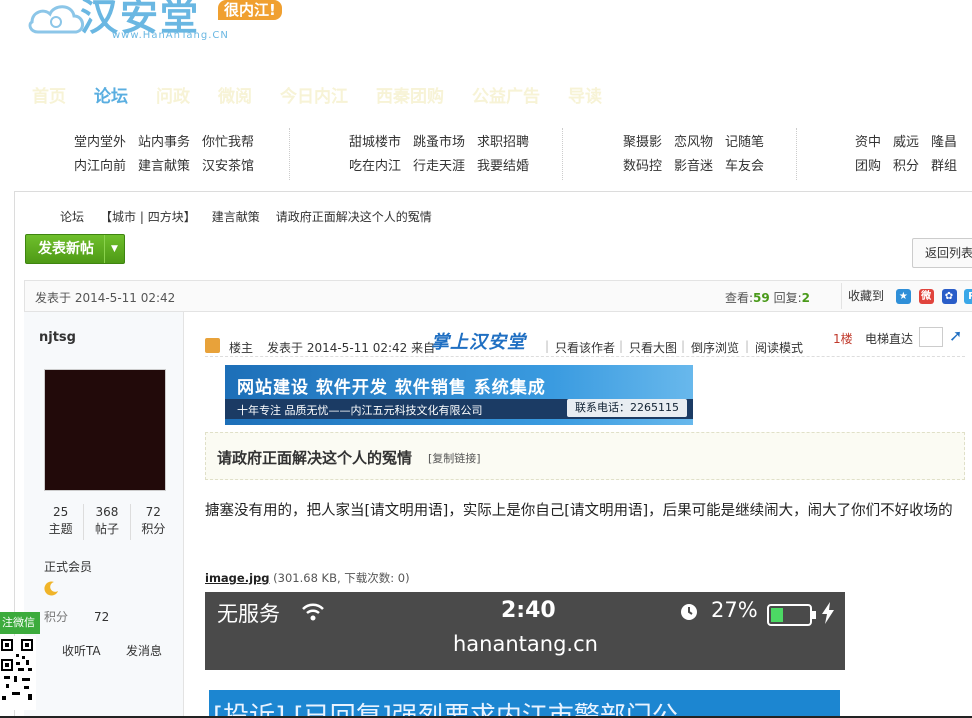 The image size is (972, 718). What do you see at coordinates (955, 335) in the screenshot?
I see `jump-go-icon: ➚` at bounding box center [955, 335].